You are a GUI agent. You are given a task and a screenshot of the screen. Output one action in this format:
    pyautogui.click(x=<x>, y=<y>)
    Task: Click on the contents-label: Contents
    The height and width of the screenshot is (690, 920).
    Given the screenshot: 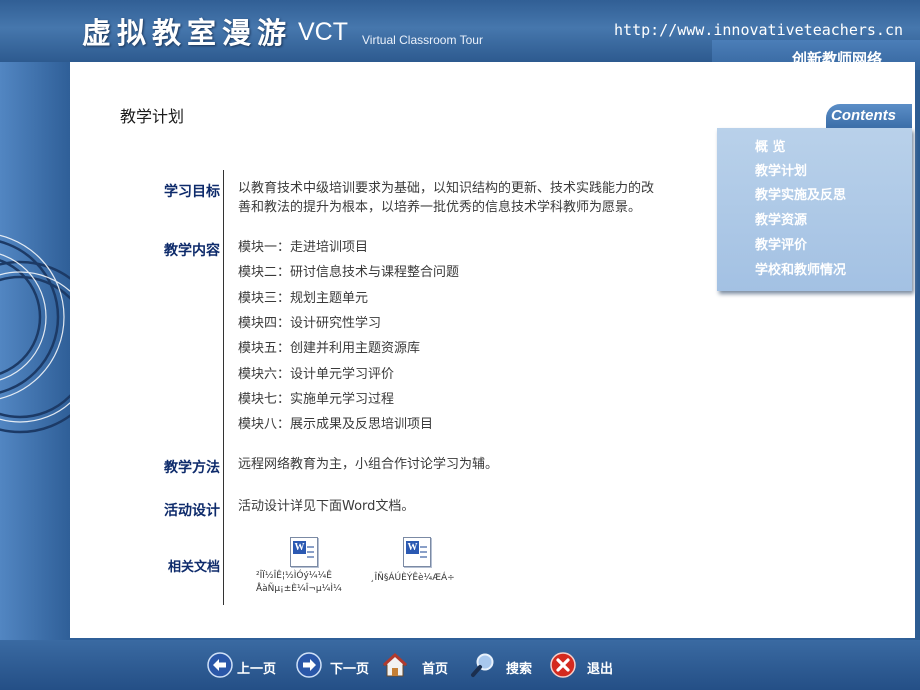 What is the action you would take?
    pyautogui.click(x=863, y=115)
    